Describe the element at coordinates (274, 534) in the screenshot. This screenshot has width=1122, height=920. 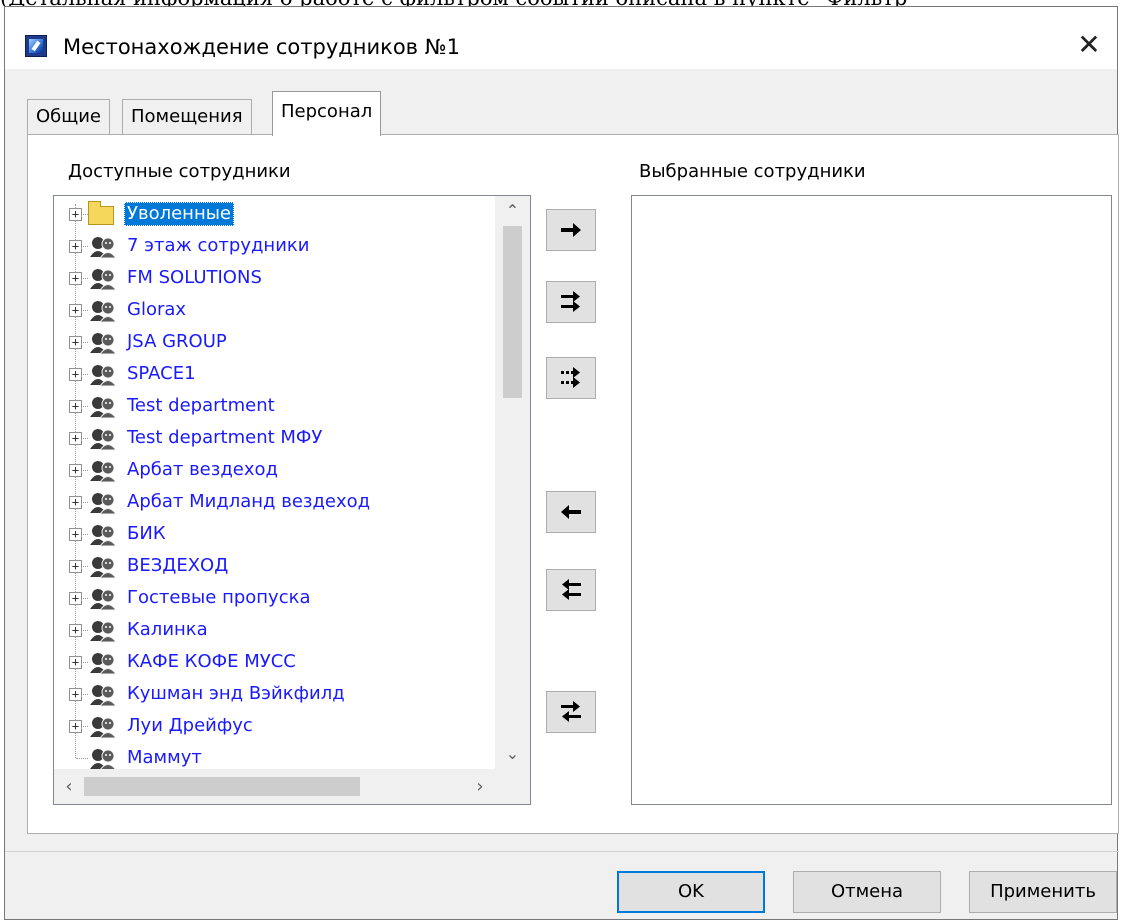
I see `tree-item: + БИК` at that location.